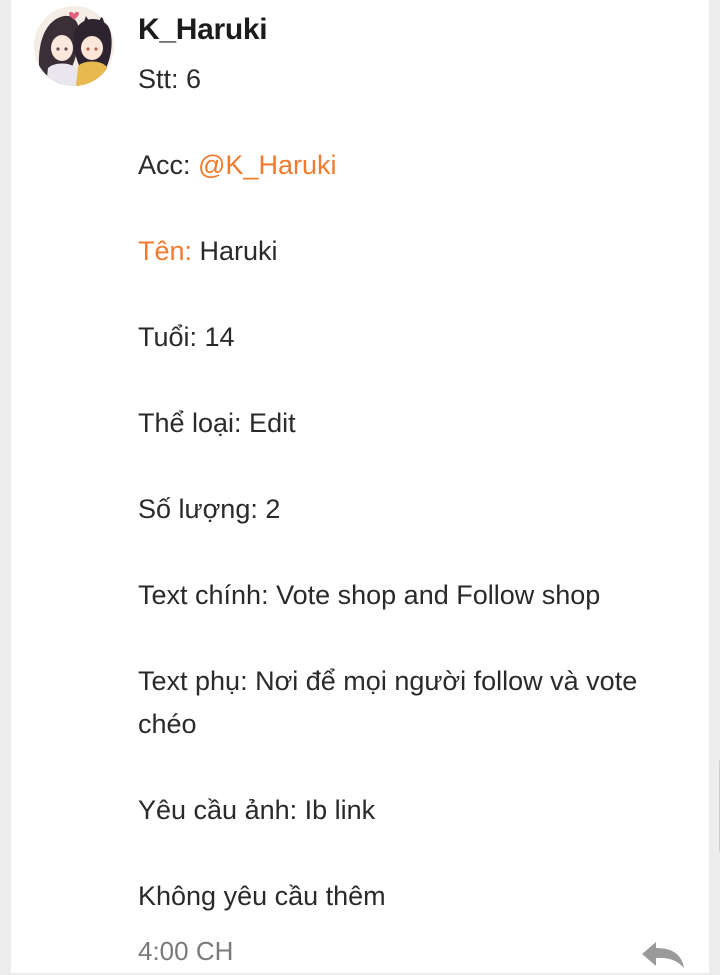 The image size is (720, 975). What do you see at coordinates (217, 423) in the screenshot?
I see `genre-line: Thể loại: Edit` at bounding box center [217, 423].